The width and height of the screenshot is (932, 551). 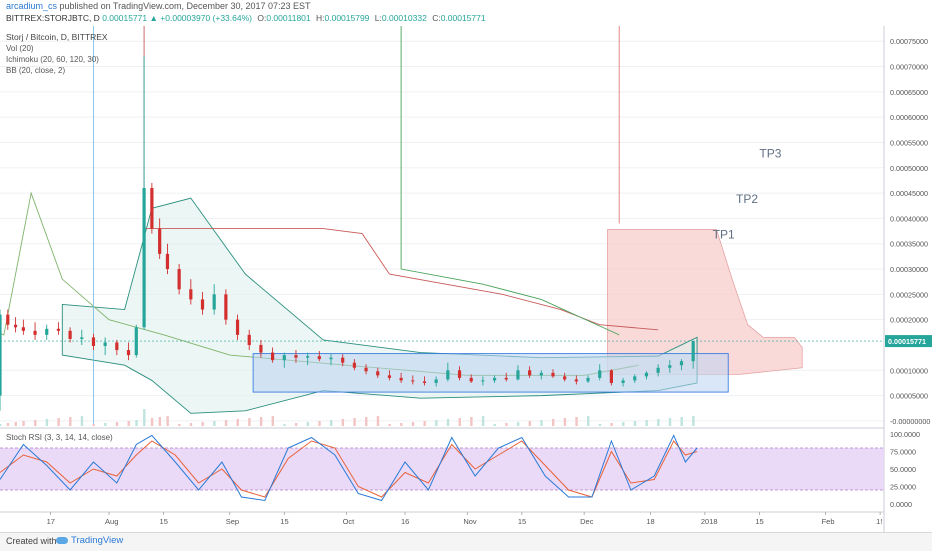 What do you see at coordinates (724, 235) in the screenshot?
I see `target-label-tp1: TP1` at bounding box center [724, 235].